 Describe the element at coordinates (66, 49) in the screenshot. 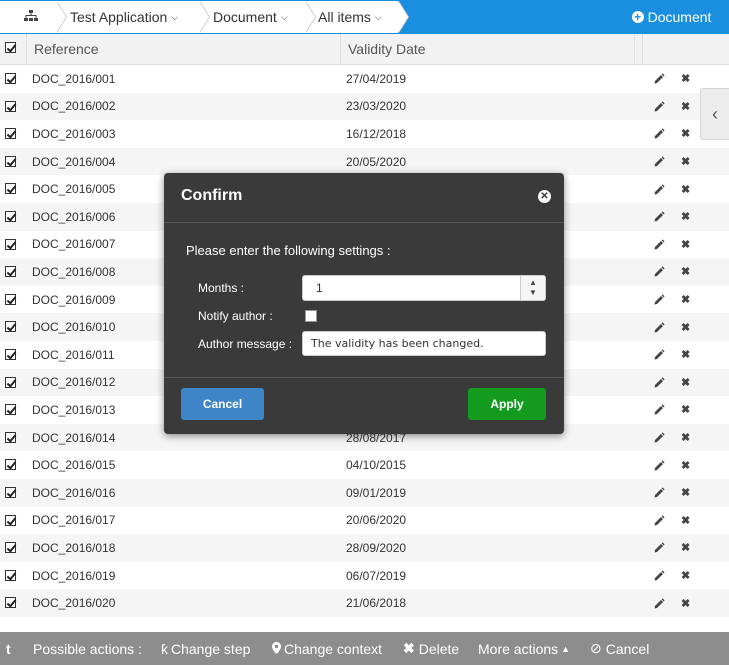

I see `column-header-reference: Reference` at that location.